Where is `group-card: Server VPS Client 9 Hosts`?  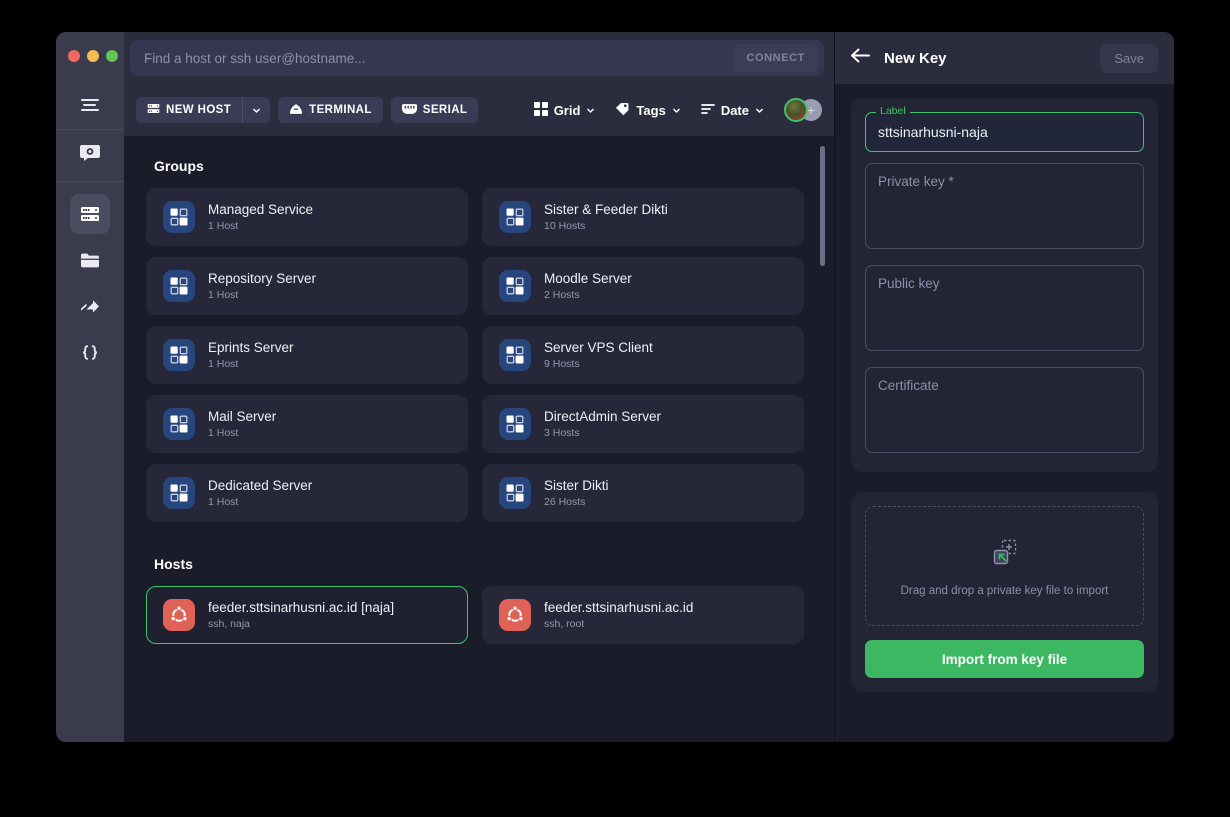 group-card: Server VPS Client 9 Hosts is located at coordinates (643, 355).